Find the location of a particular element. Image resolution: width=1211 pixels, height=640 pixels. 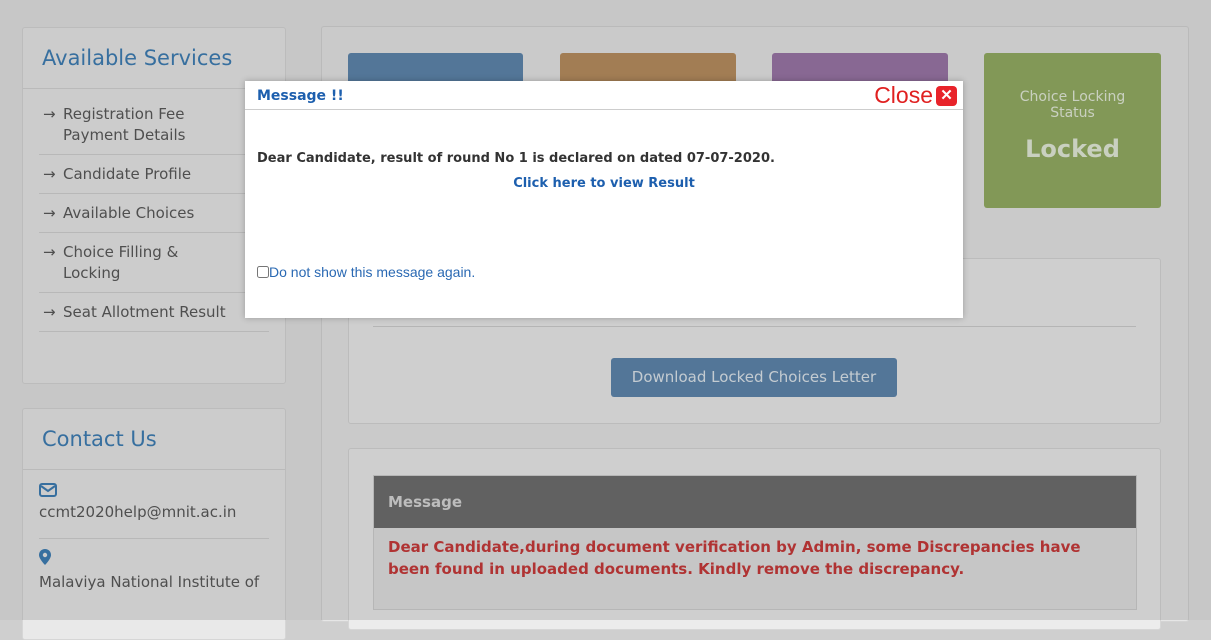

download-locked-choices-button: Download Locked Choices Letter is located at coordinates (754, 377).